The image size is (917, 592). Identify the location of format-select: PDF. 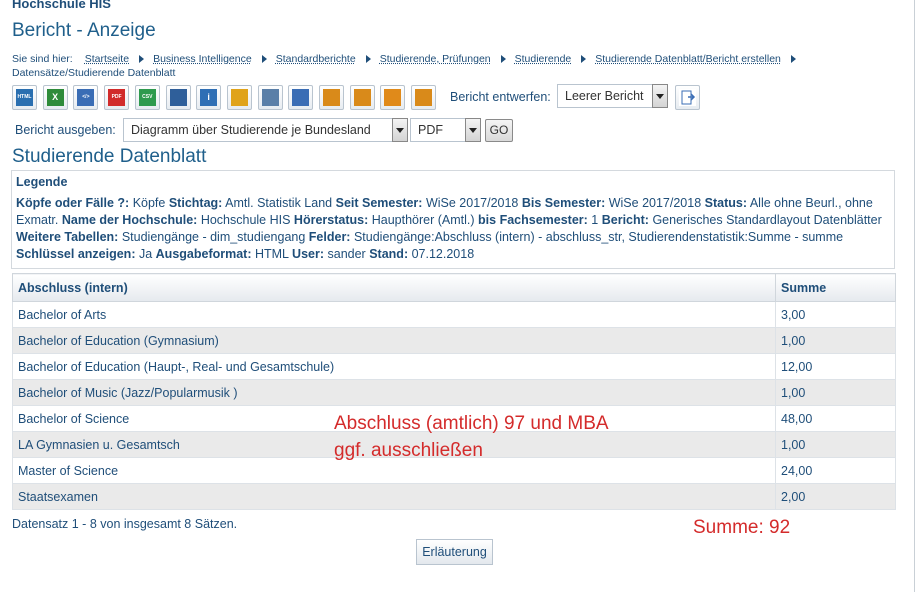
(438, 130).